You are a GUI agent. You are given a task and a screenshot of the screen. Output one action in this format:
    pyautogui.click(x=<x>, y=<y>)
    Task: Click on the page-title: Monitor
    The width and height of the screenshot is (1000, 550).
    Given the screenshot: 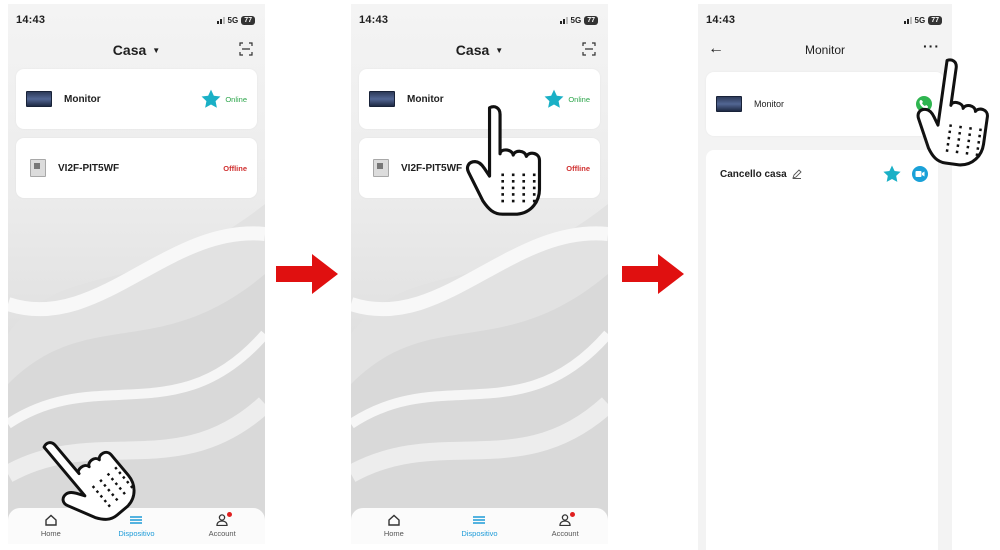 What is the action you would take?
    pyautogui.click(x=824, y=50)
    